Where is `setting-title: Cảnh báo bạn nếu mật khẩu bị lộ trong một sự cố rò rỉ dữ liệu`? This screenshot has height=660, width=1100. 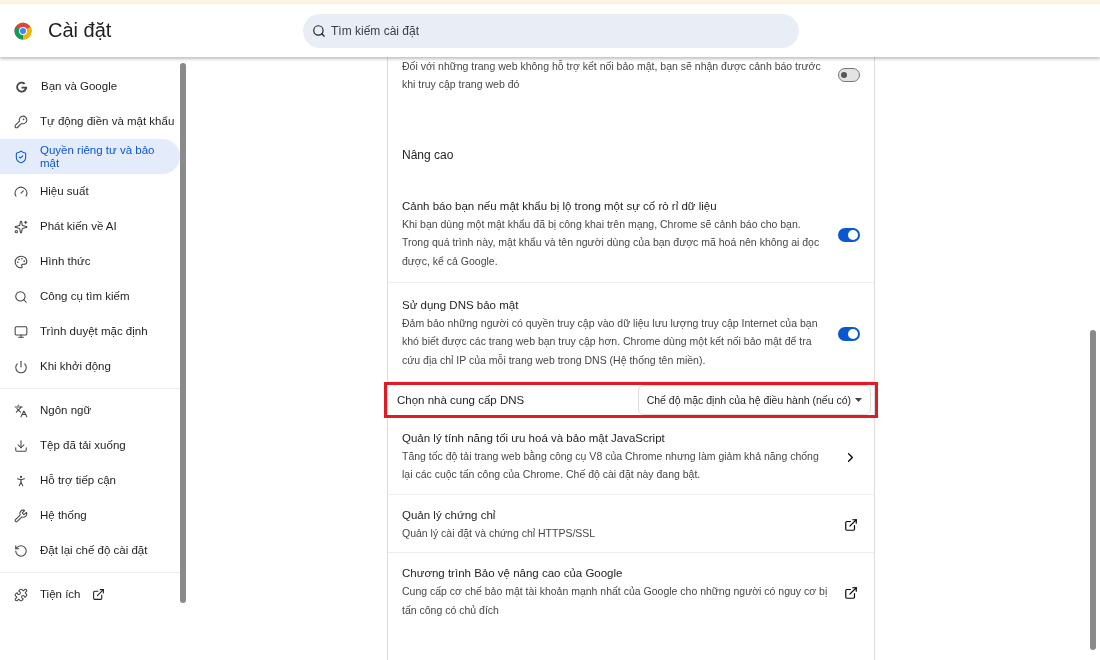 setting-title: Cảnh báo bạn nếu mật khẩu bị lộ trong một sự cố rò rỉ dữ liệu is located at coordinates (560, 205).